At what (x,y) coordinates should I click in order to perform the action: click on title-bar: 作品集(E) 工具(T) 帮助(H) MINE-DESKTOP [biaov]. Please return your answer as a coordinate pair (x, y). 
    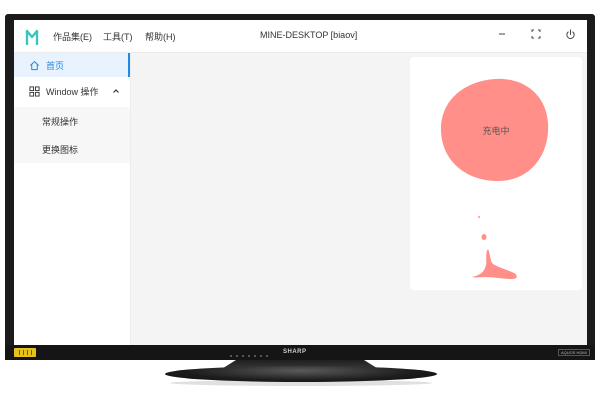
    Looking at the image, I should click on (300, 36).